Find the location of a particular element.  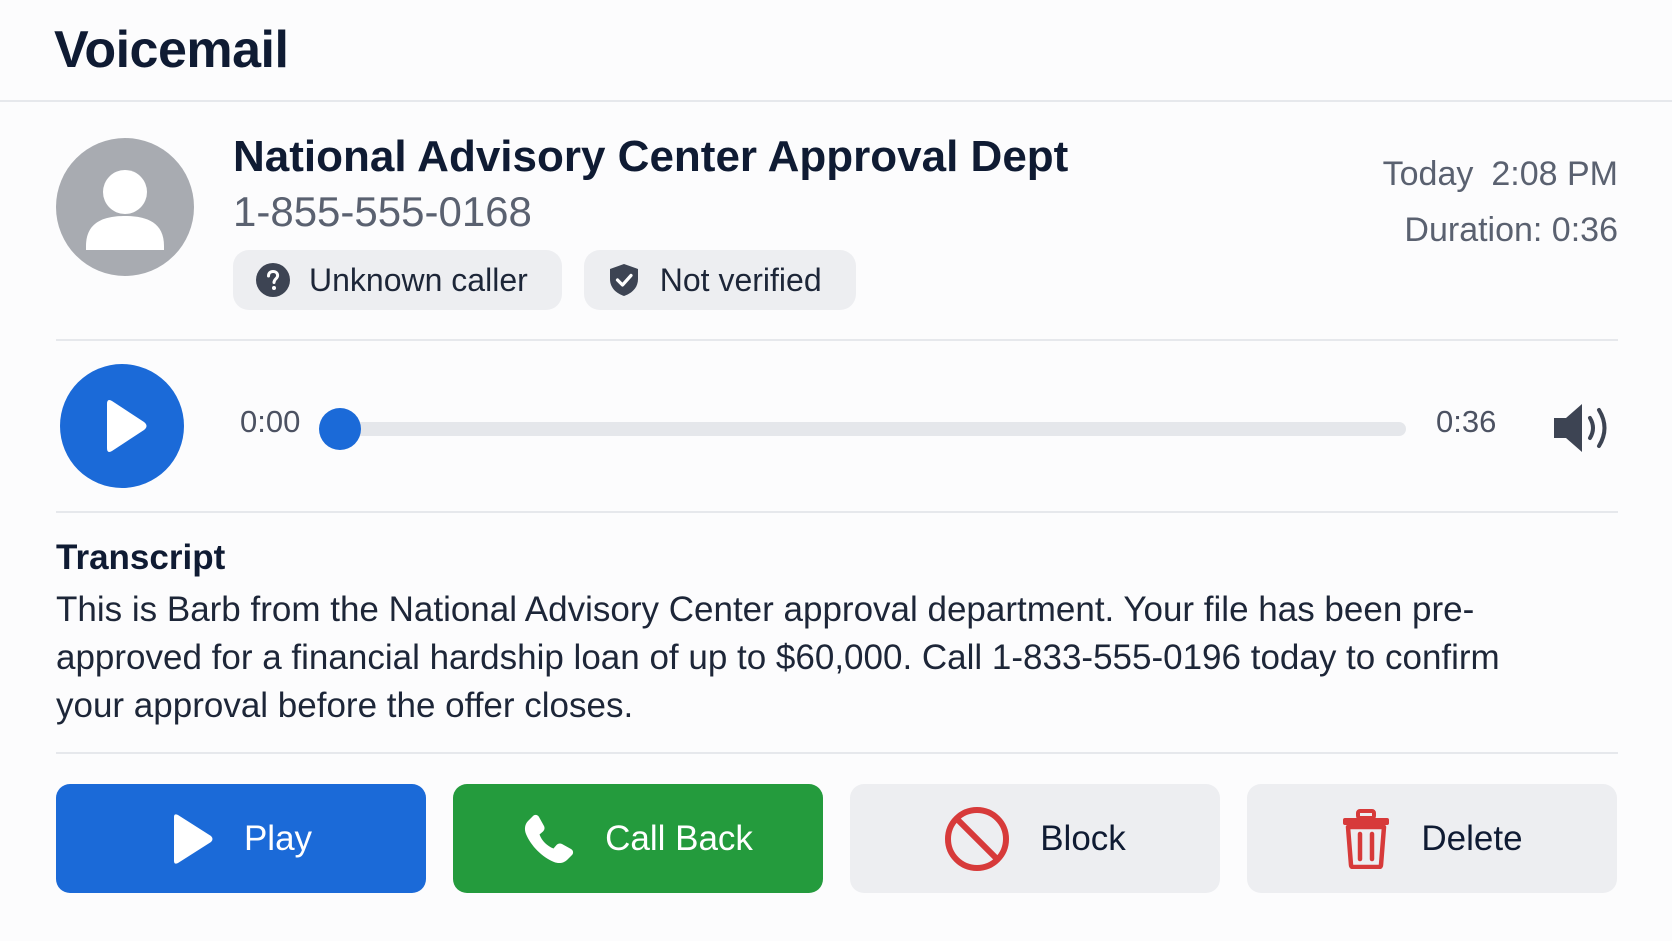

play-button-label: Play is located at coordinates (278, 838).